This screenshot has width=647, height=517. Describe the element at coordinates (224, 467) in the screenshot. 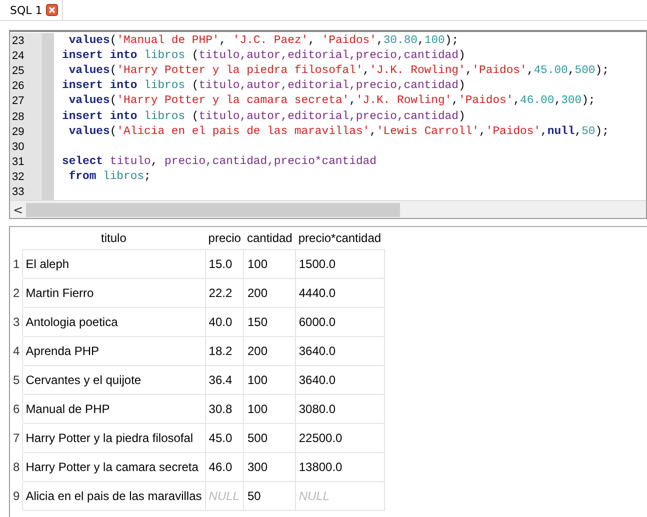

I see `table-cell: 46.0` at that location.